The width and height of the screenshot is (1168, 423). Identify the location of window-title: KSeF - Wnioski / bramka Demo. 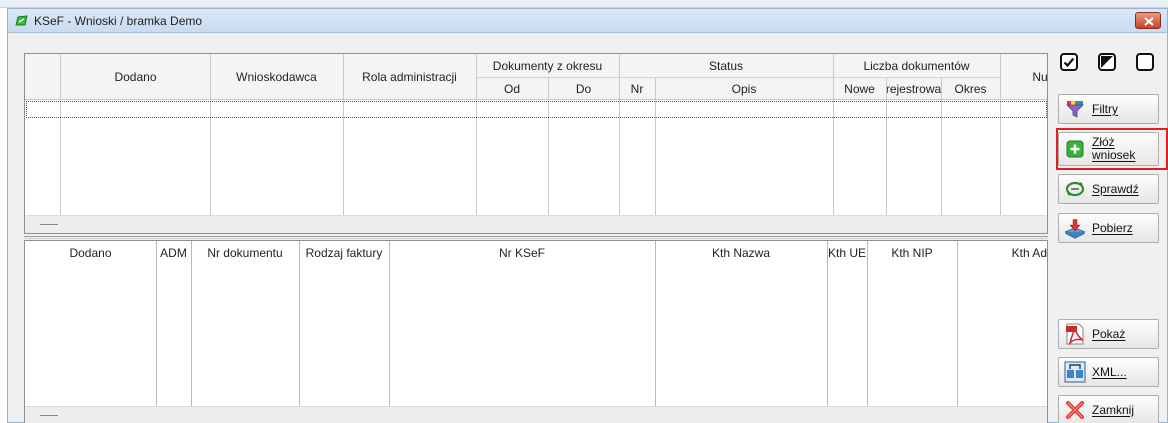
(118, 21).